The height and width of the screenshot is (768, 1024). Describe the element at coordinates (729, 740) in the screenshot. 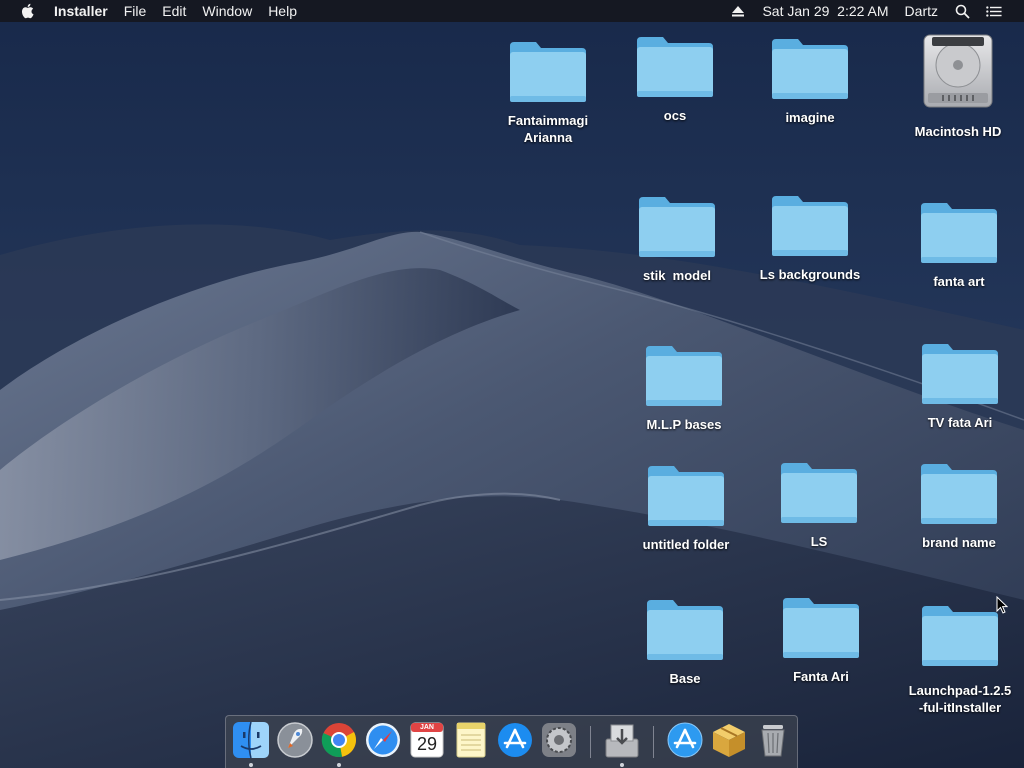

I see `package-icon` at that location.